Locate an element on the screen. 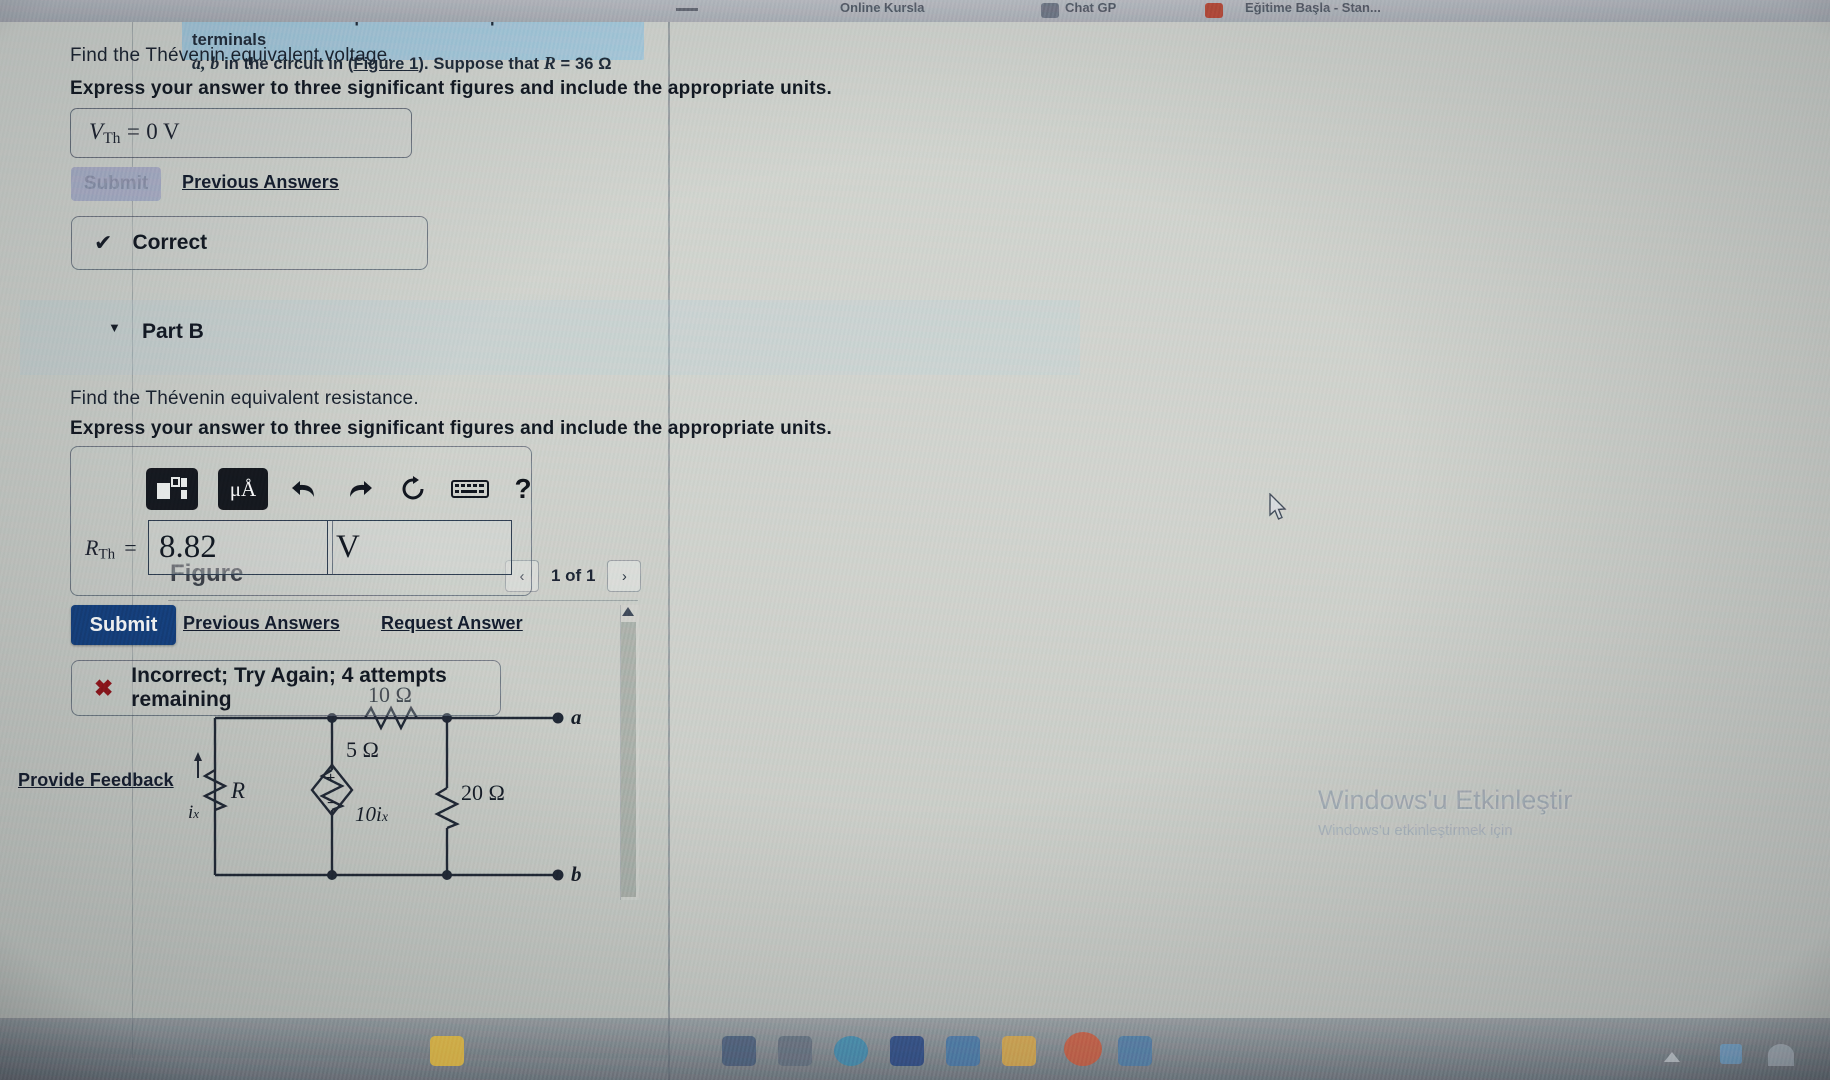 The image size is (1830, 1080). network-icon is located at coordinates (1731, 1054).